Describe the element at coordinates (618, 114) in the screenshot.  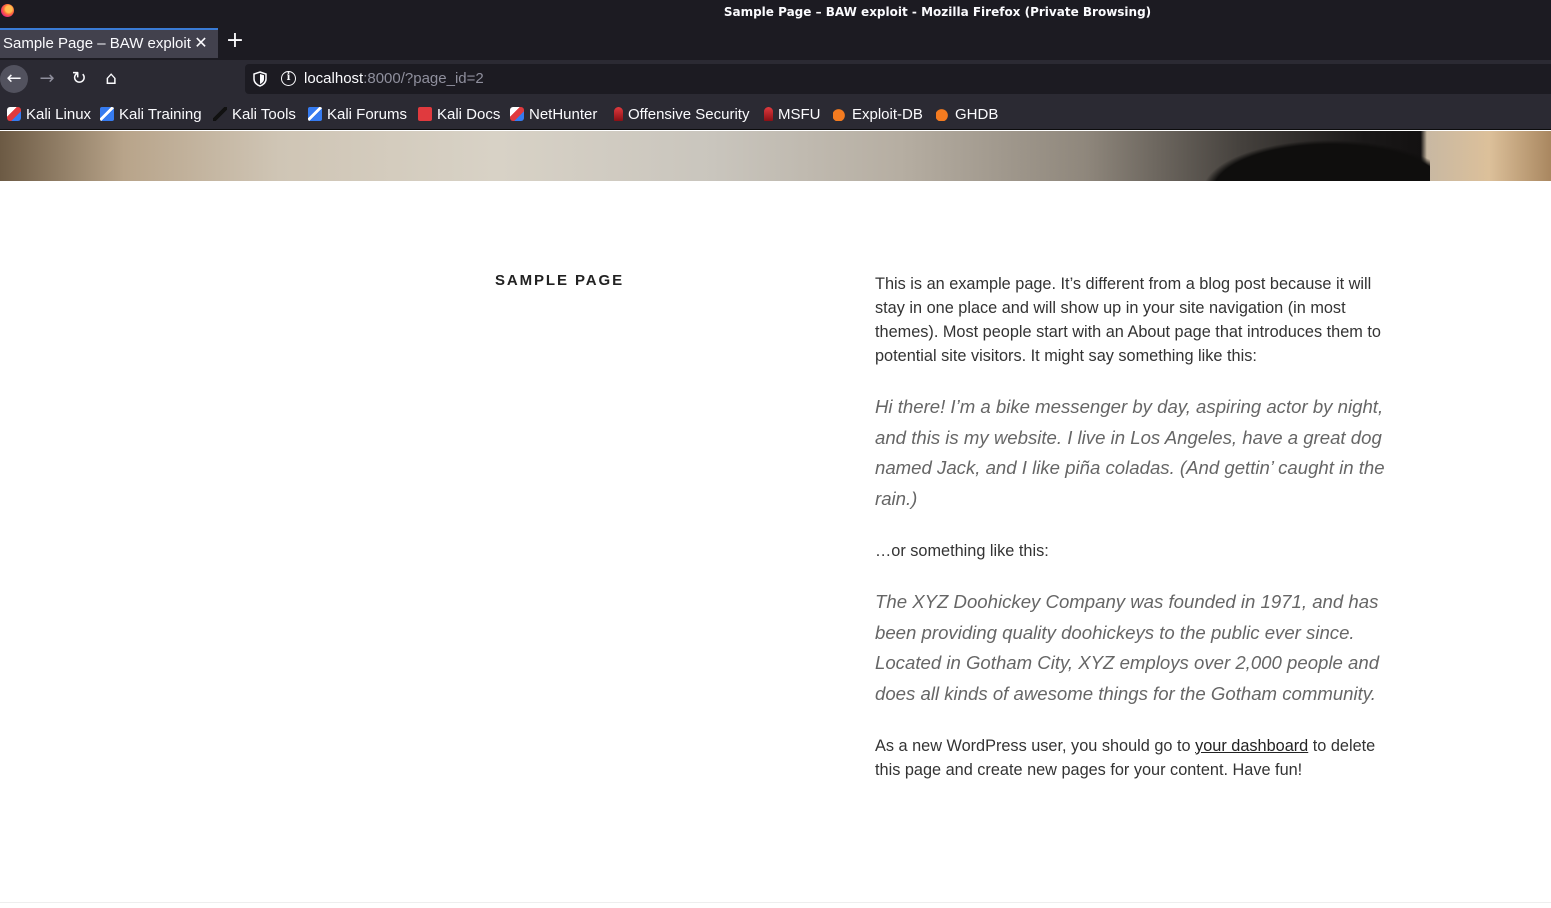
I see `offsec-icon` at that location.